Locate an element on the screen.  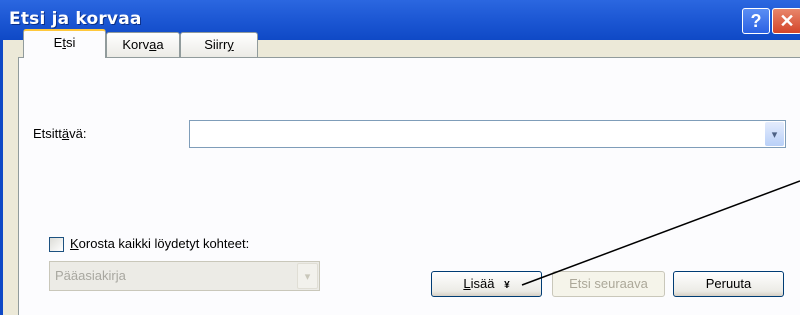
tab-find-label-rest: si is located at coordinates (70, 42).